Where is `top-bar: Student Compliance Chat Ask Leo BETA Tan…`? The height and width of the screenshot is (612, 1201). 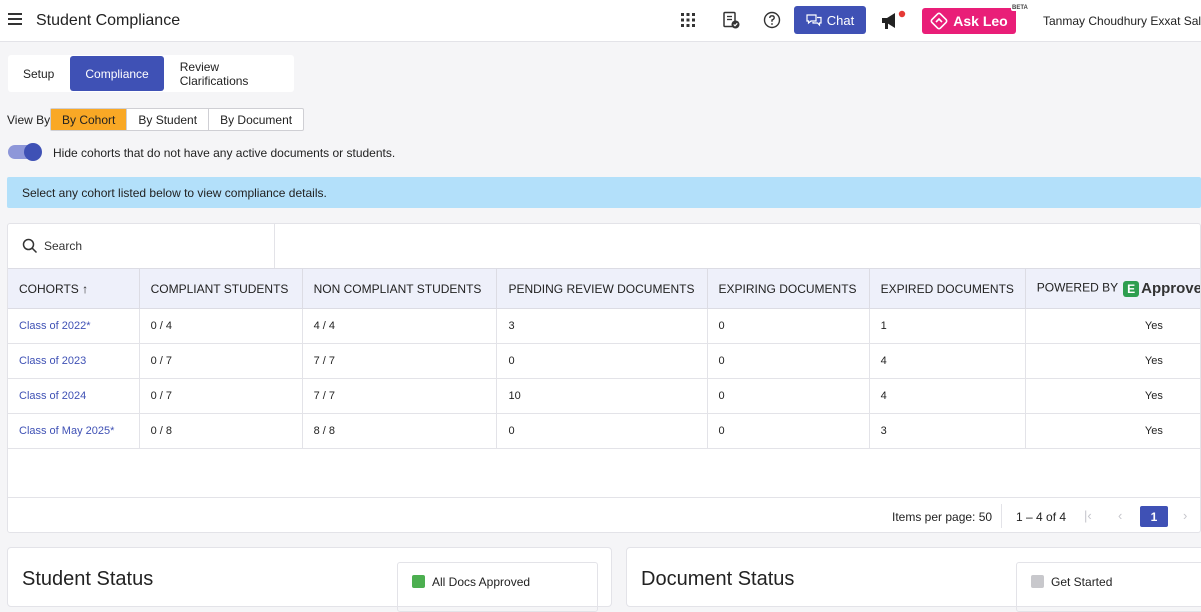 top-bar: Student Compliance Chat Ask Leo BETA Tan… is located at coordinates (600, 21).